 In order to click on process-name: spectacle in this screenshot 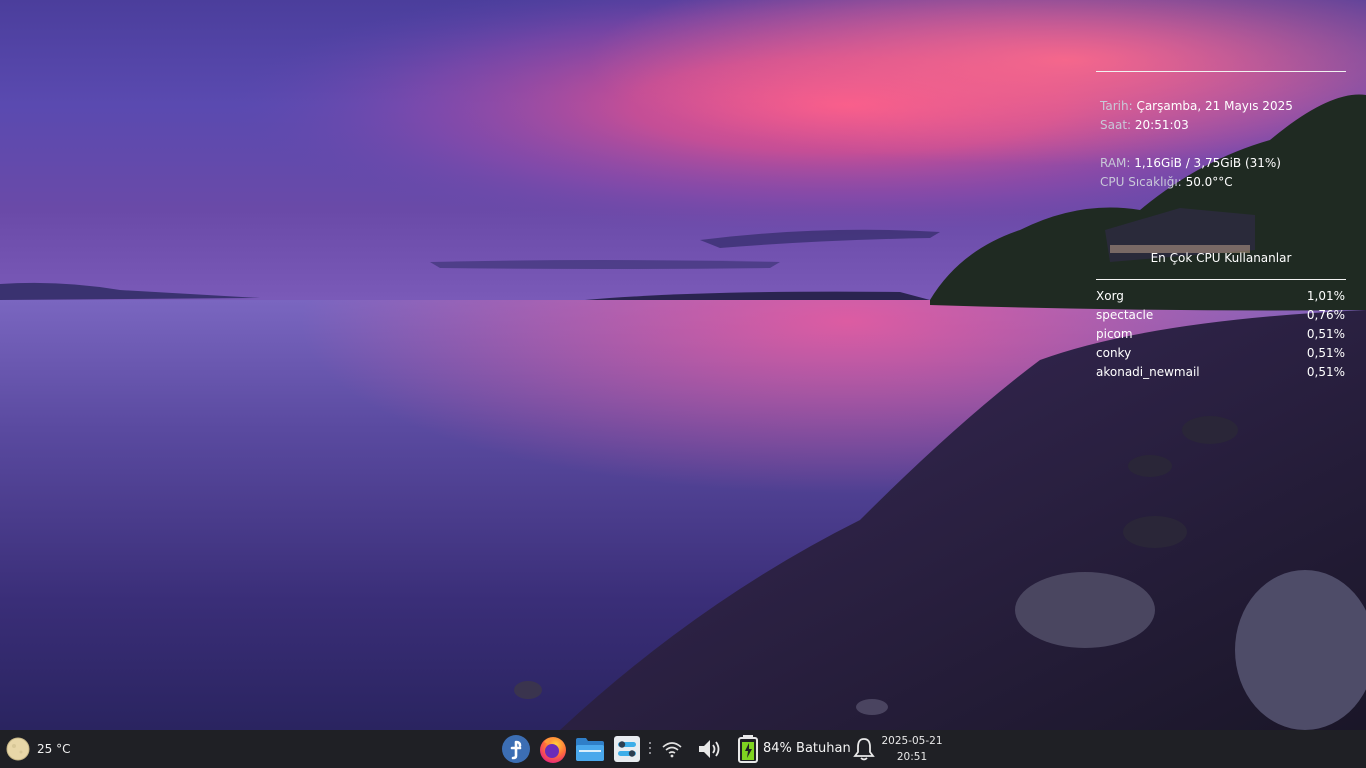, I will do `click(1125, 315)`.